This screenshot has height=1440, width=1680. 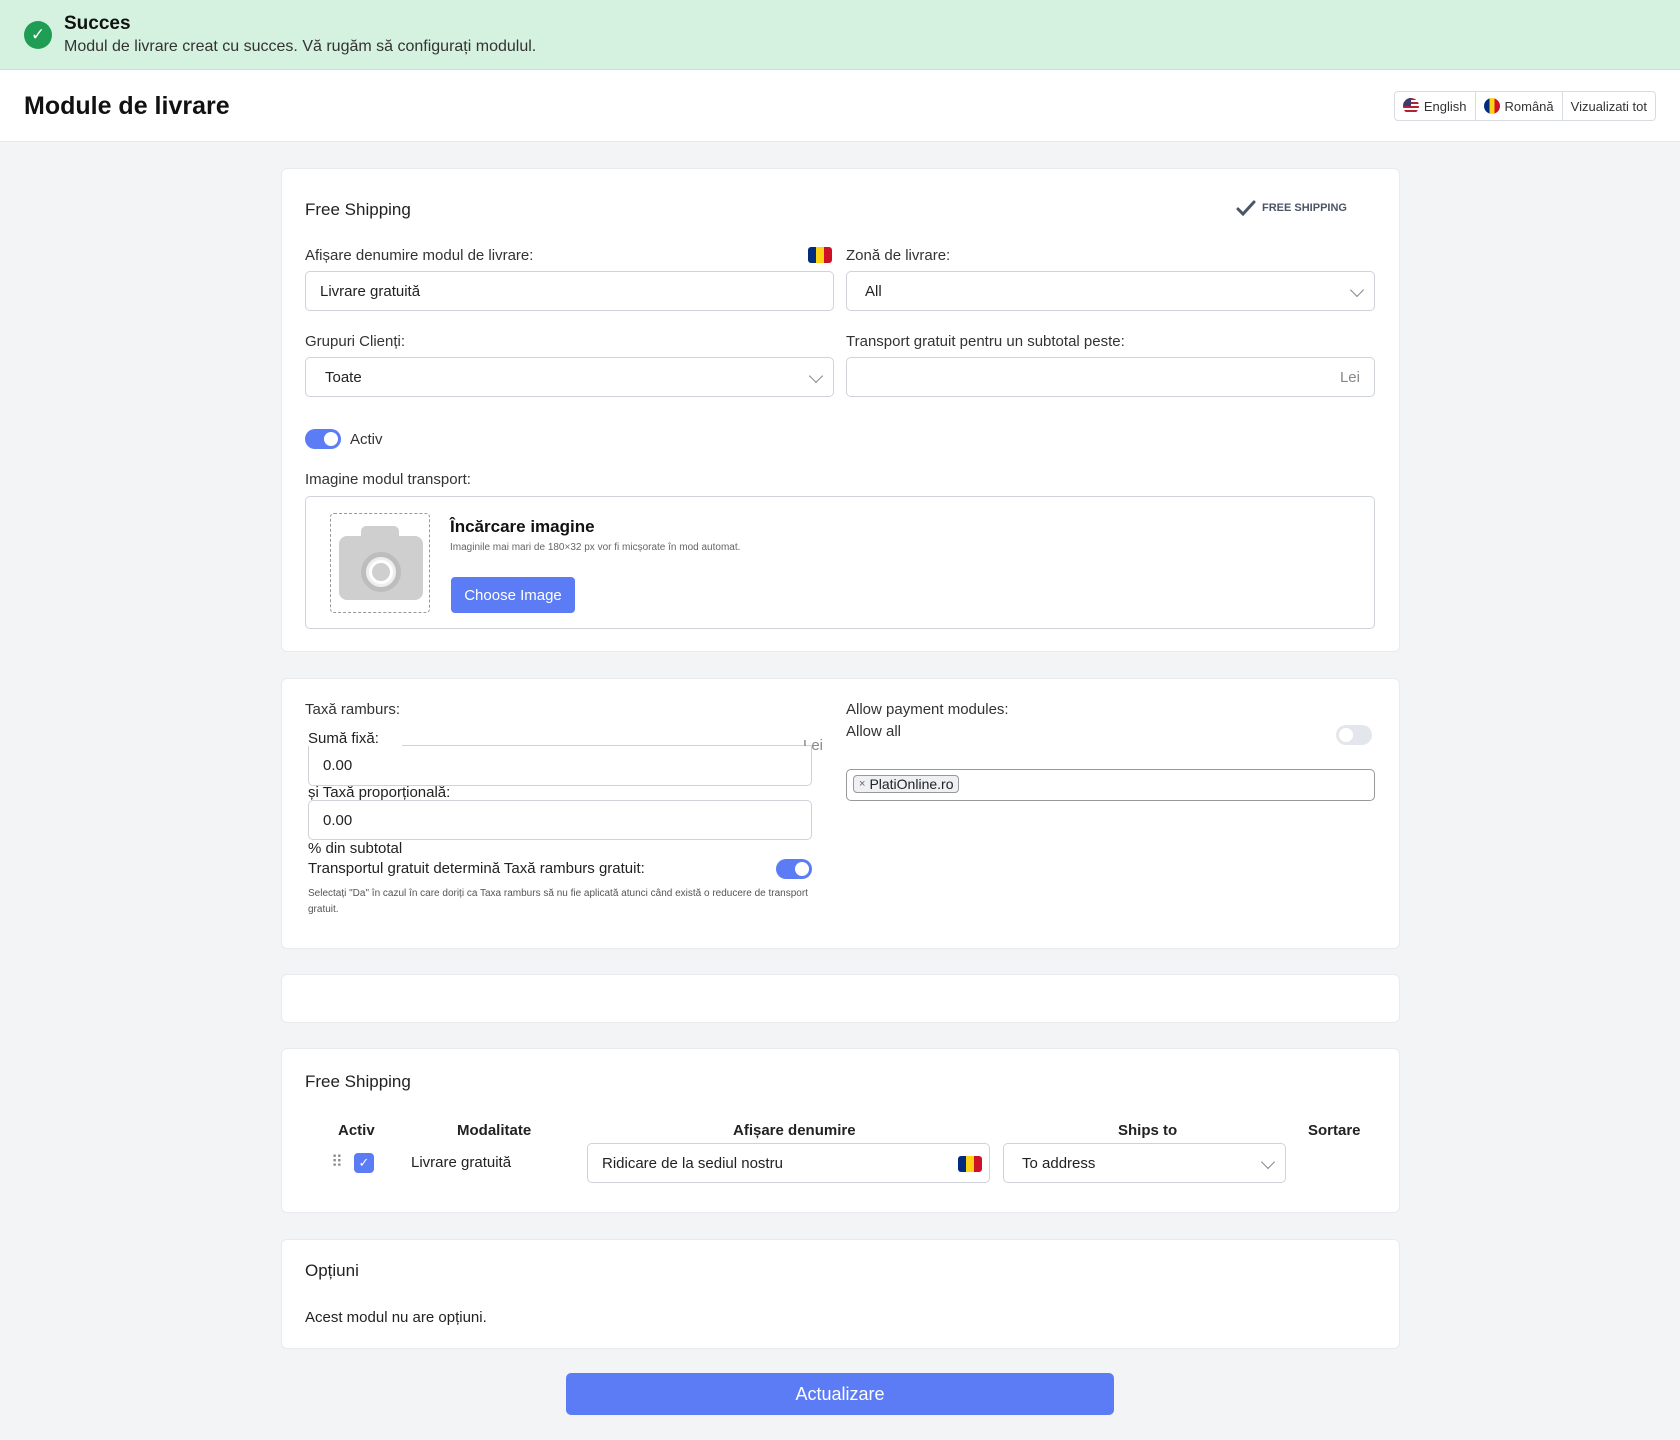 What do you see at coordinates (911, 784) in the screenshot?
I see `payment-tag-label: PlatiOnline.ro` at bounding box center [911, 784].